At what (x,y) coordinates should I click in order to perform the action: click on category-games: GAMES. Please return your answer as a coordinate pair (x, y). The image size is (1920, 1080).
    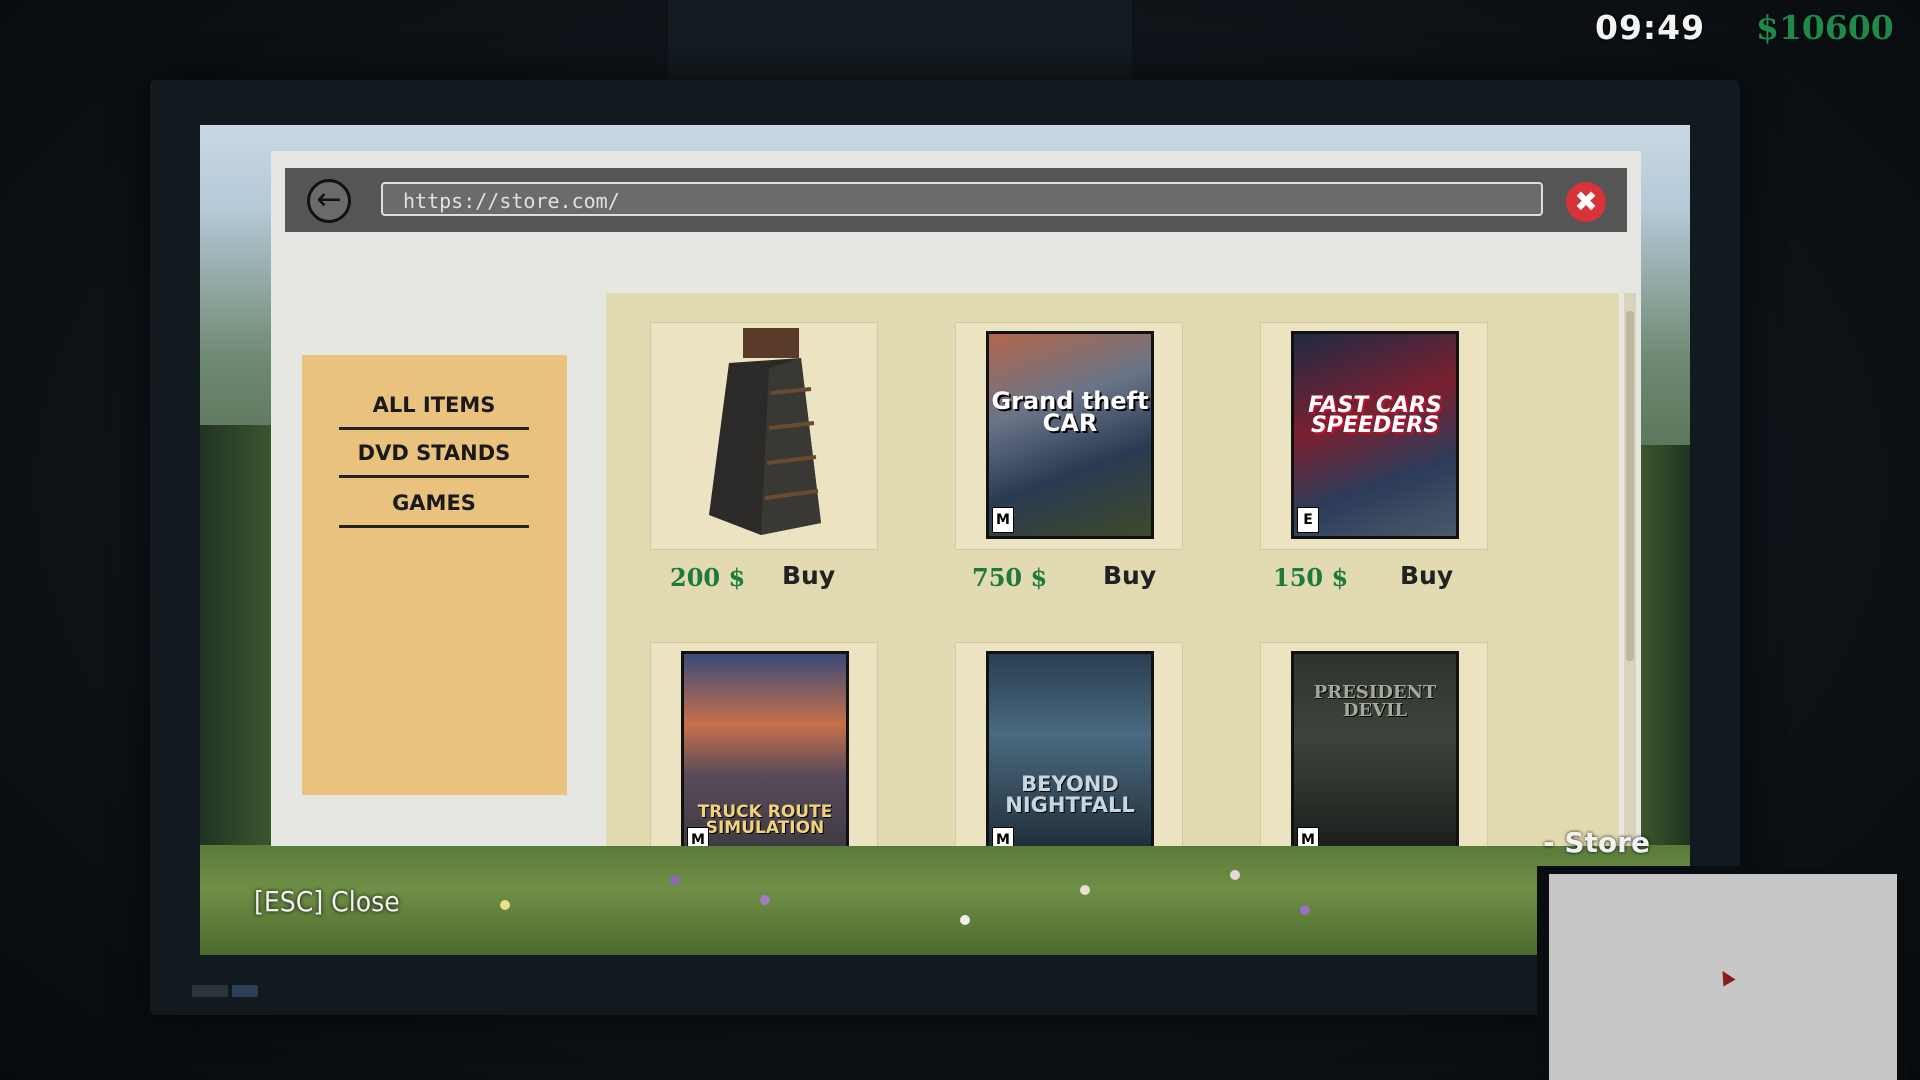
    Looking at the image, I should click on (434, 509).